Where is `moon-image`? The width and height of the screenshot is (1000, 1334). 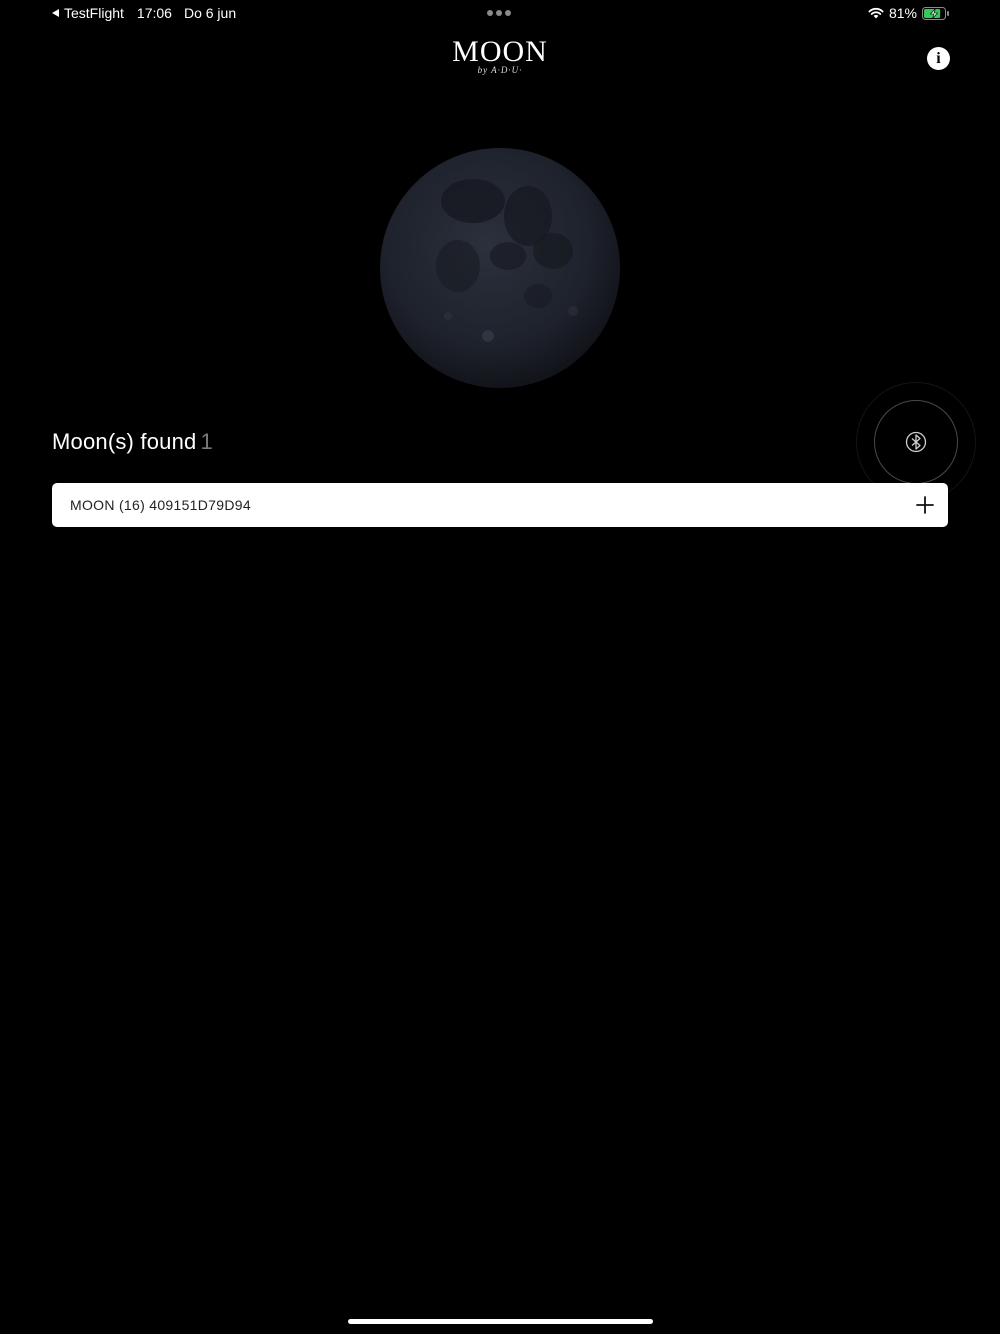
moon-image is located at coordinates (500, 268).